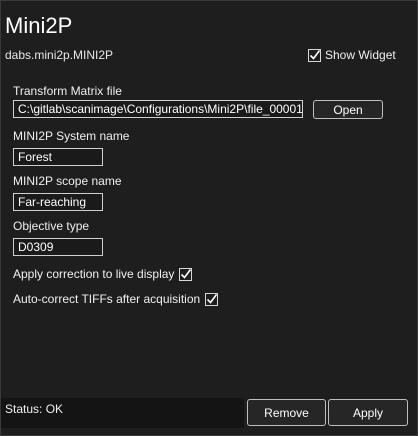 The height and width of the screenshot is (436, 418). Describe the element at coordinates (67, 181) in the screenshot. I see `scope-name-label: MINI2P scope name` at that location.